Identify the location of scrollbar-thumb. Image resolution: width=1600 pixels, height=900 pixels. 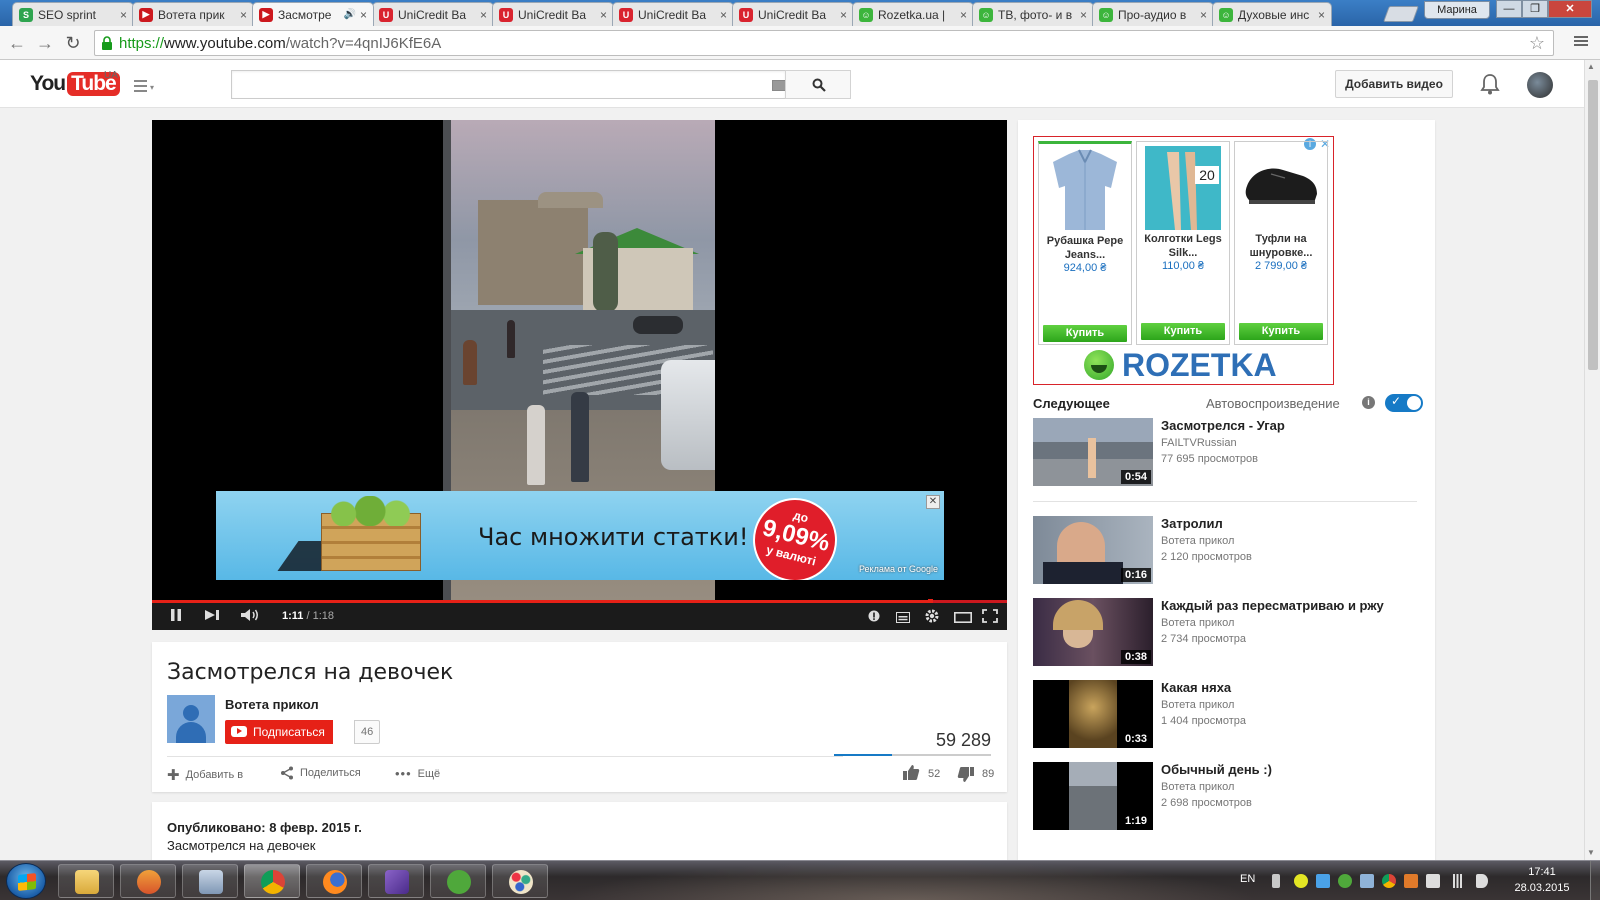
(1593, 225).